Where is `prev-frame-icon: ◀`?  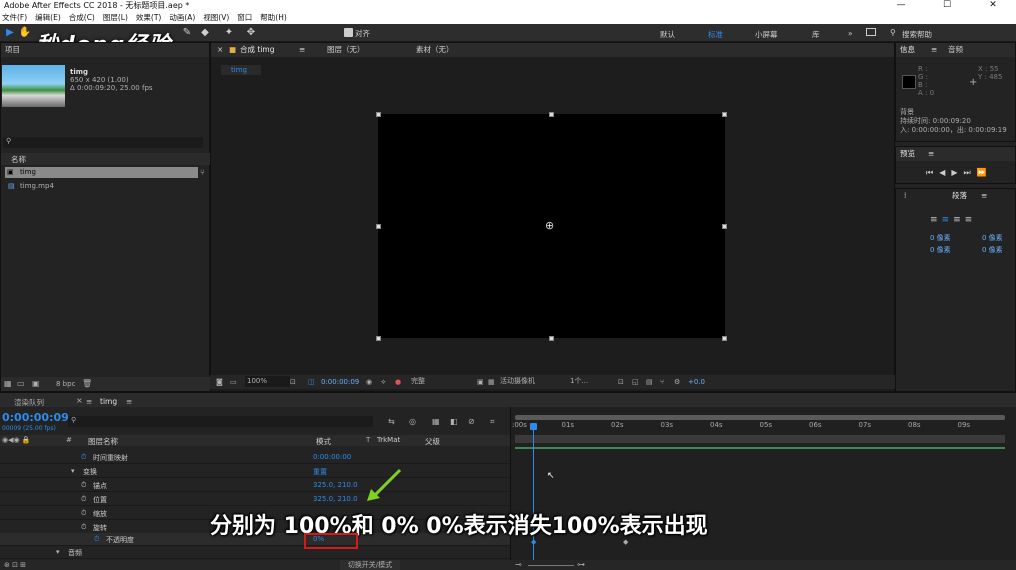
prev-frame-icon: ◀ is located at coordinates (945, 172).